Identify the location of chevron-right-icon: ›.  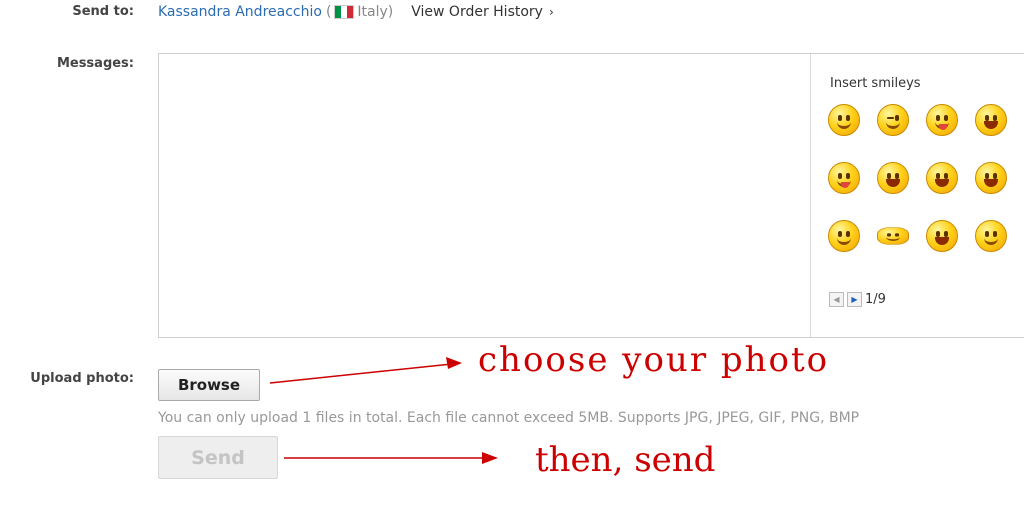
(551, 12).